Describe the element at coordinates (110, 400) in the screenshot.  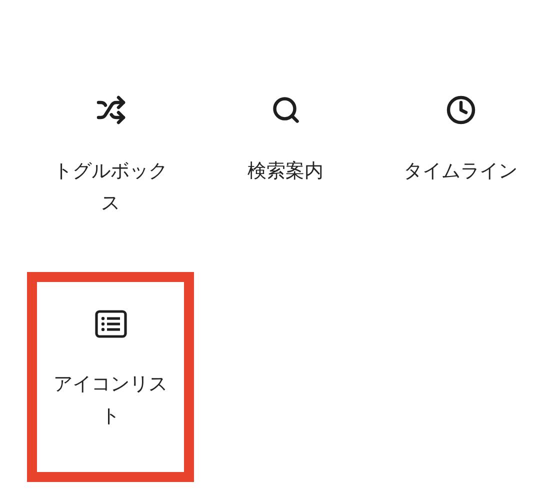
I see `option-label: アイコンリスト` at that location.